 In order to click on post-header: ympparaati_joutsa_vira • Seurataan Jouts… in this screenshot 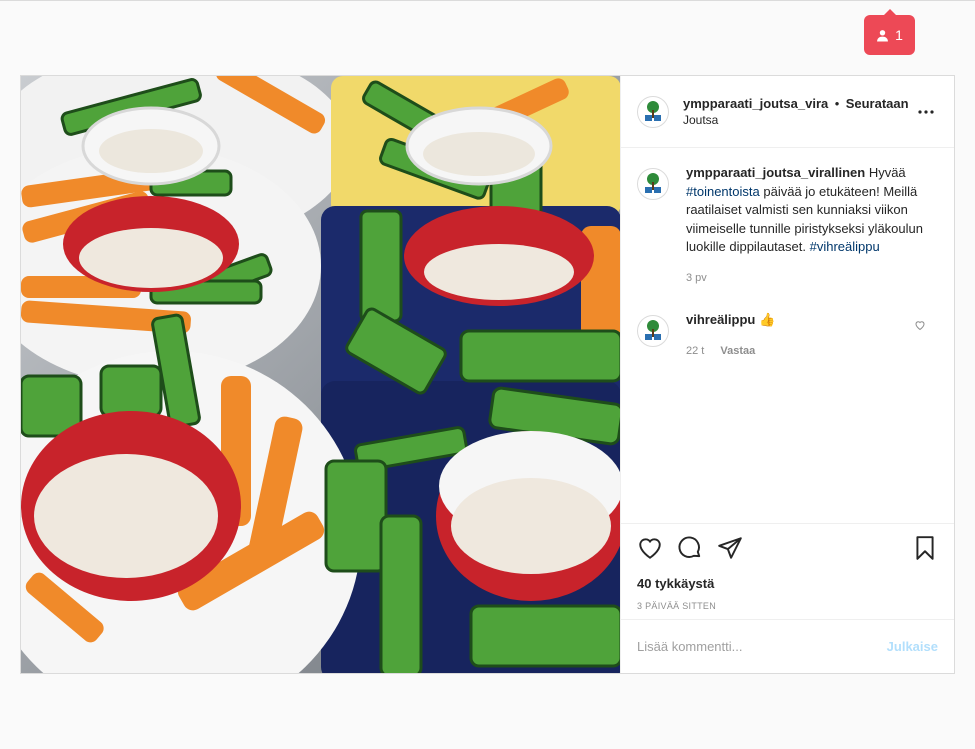, I will do `click(787, 112)`.